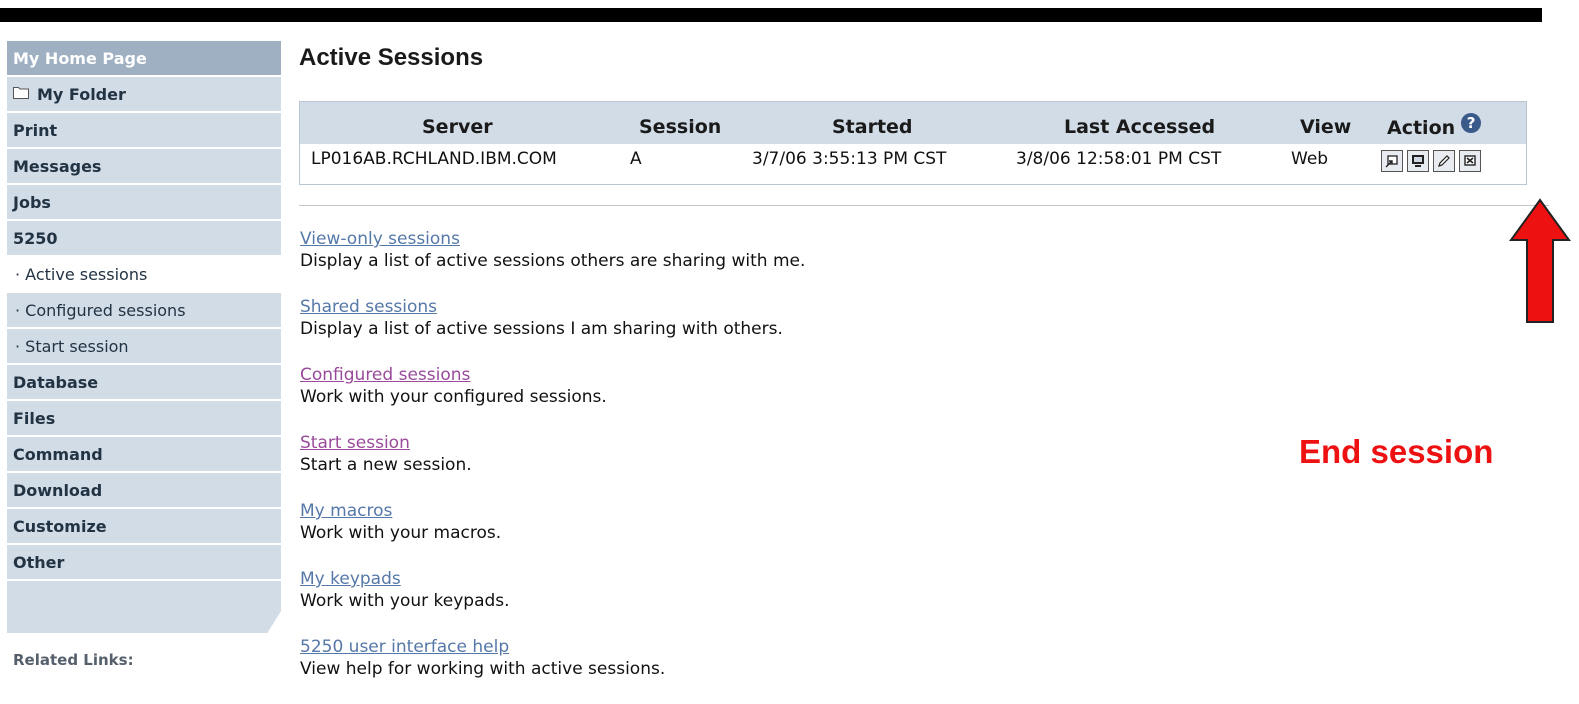 The image size is (1579, 704). I want to click on go-to-session-button, so click(1418, 161).